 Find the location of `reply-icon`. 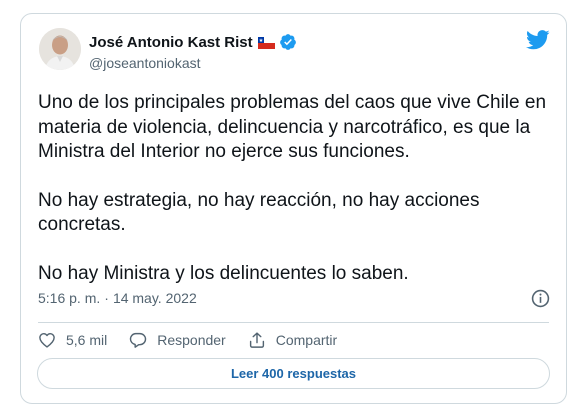

reply-icon is located at coordinates (138, 340).